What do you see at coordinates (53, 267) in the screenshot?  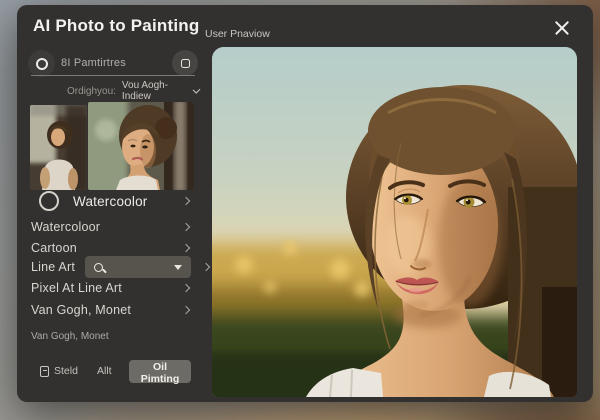 I see `style-option-label: Line Art` at bounding box center [53, 267].